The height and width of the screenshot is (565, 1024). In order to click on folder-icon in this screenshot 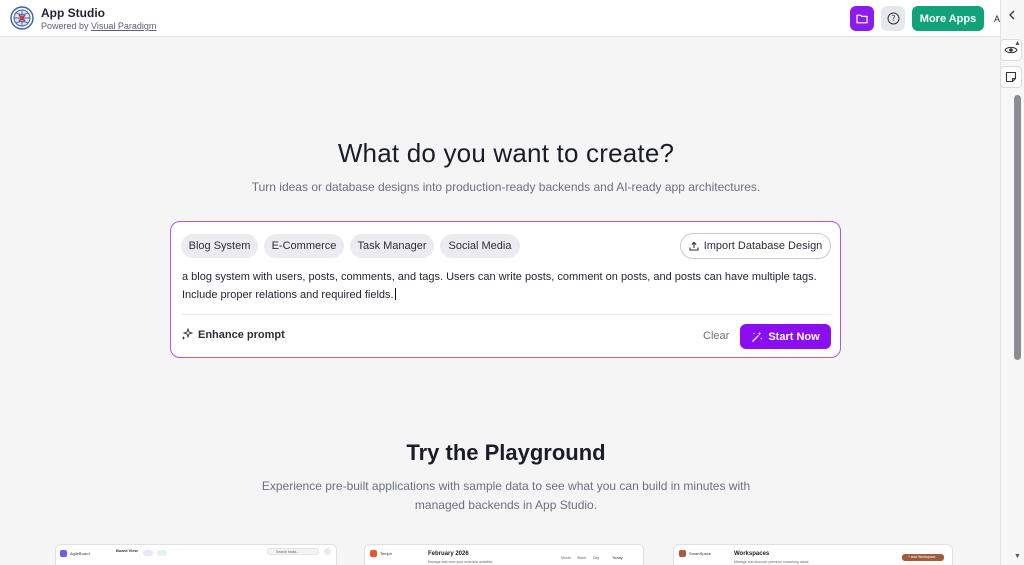, I will do `click(862, 19)`.